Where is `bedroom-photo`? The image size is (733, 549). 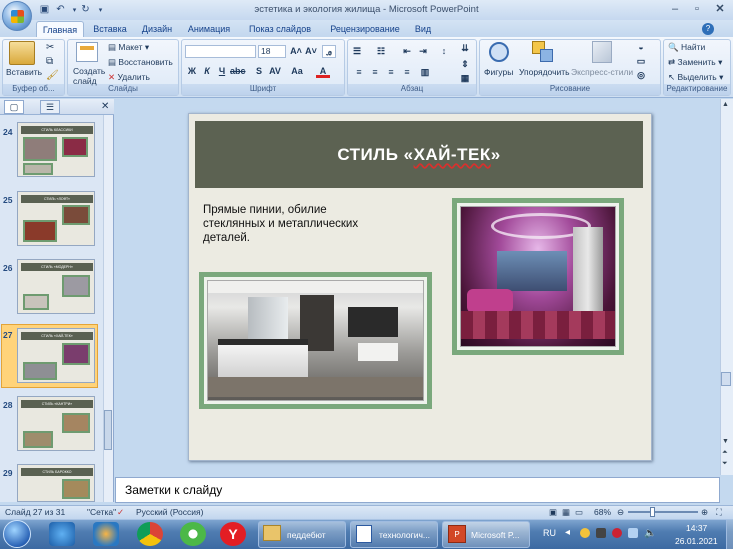
bedroom-photo is located at coordinates (315, 340).